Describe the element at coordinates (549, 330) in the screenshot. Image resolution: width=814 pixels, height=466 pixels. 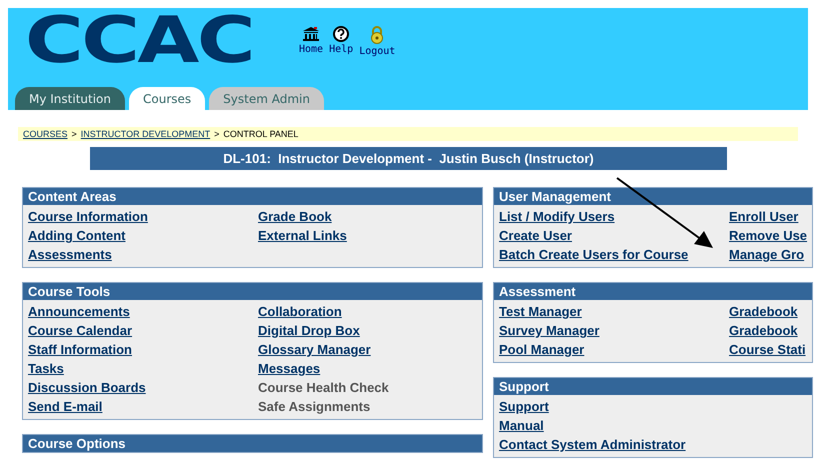
I see `panel-link: Survey Manager` at that location.